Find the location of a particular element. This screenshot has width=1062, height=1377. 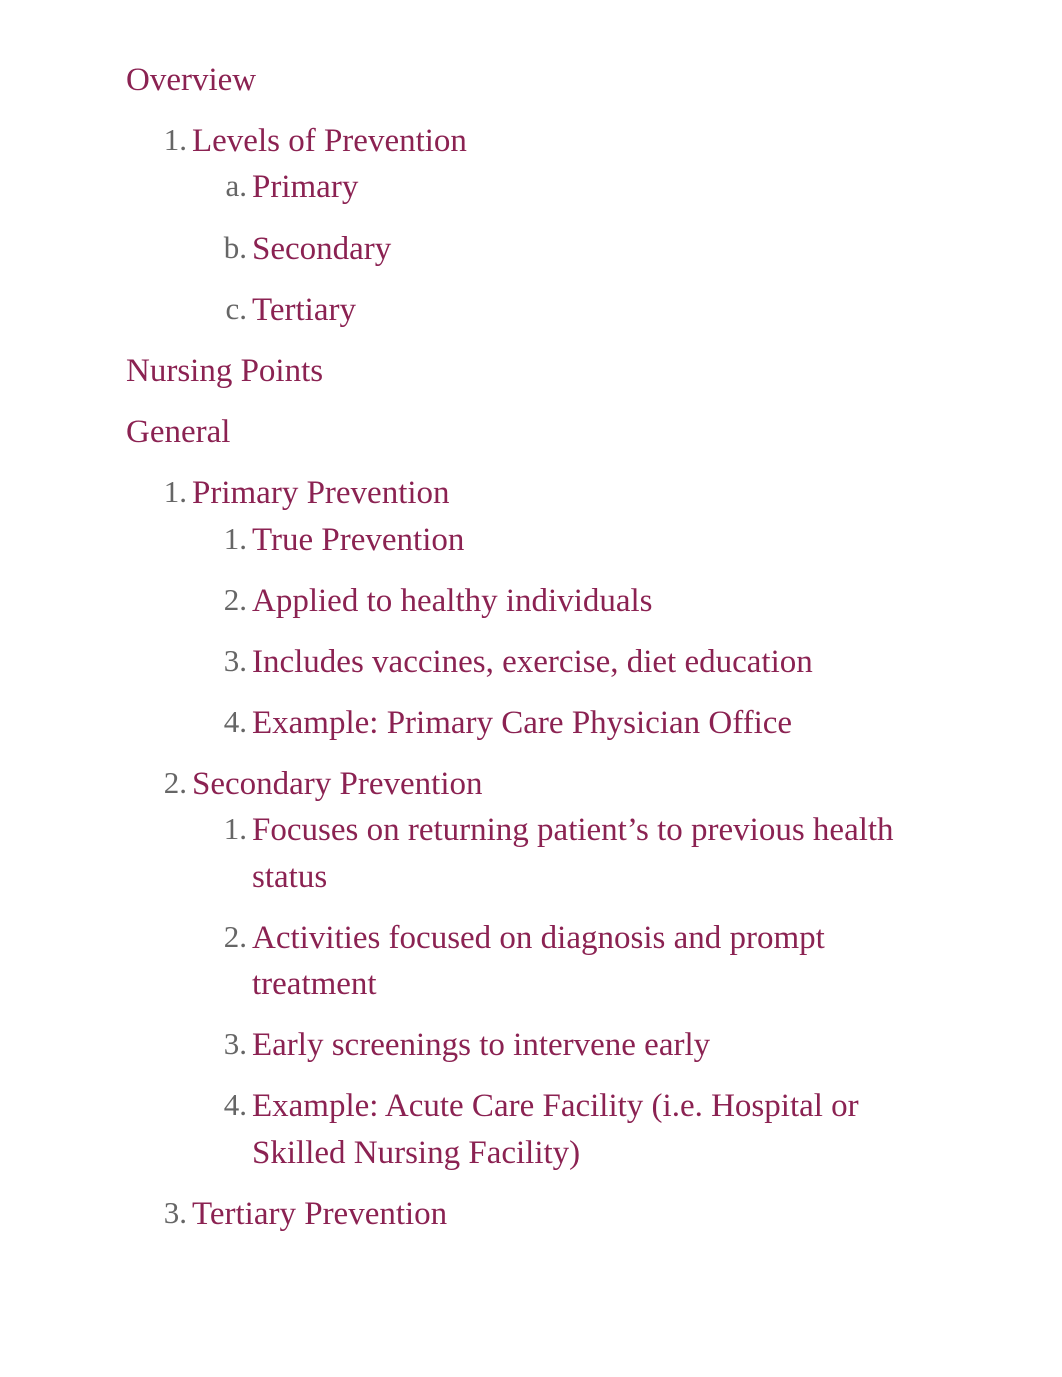

section-heading-general: General is located at coordinates (178, 432).